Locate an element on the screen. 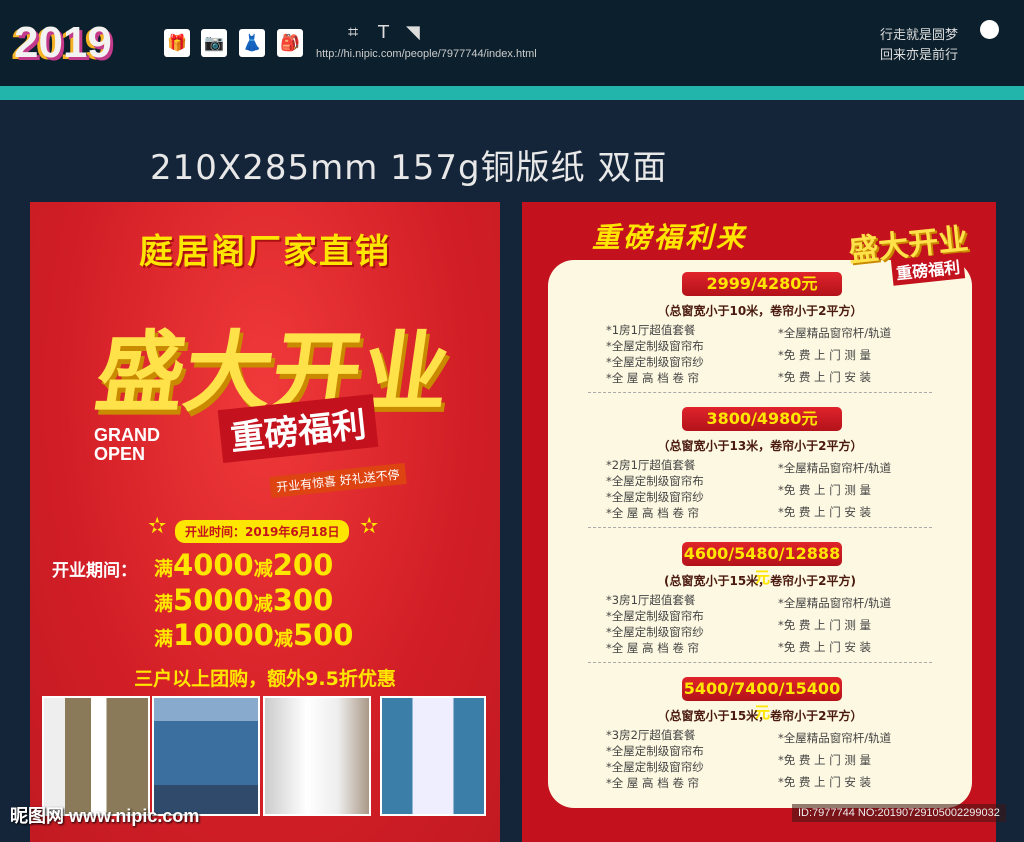 This screenshot has width=1024, height=842. offer-line: 满5000减300 is located at coordinates (243, 600).